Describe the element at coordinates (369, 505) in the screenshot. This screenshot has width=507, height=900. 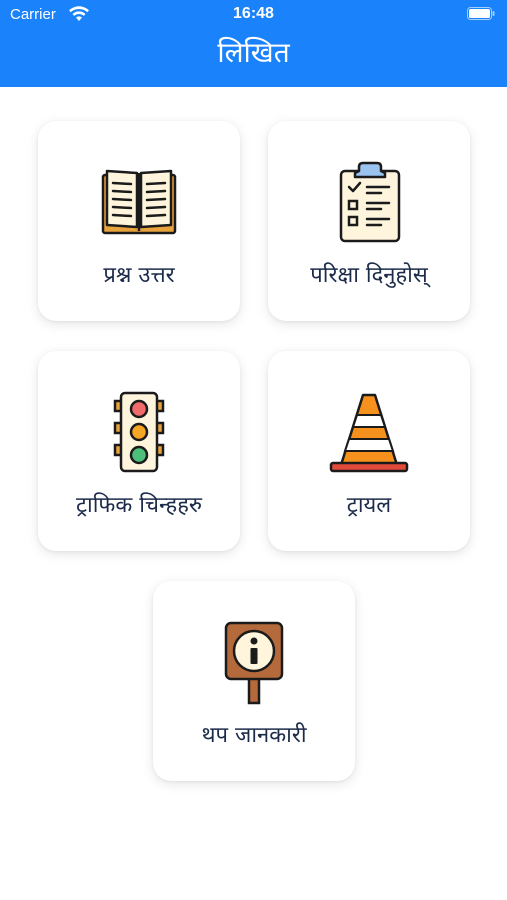
I see `menu-card-label: ट्रायल` at that location.